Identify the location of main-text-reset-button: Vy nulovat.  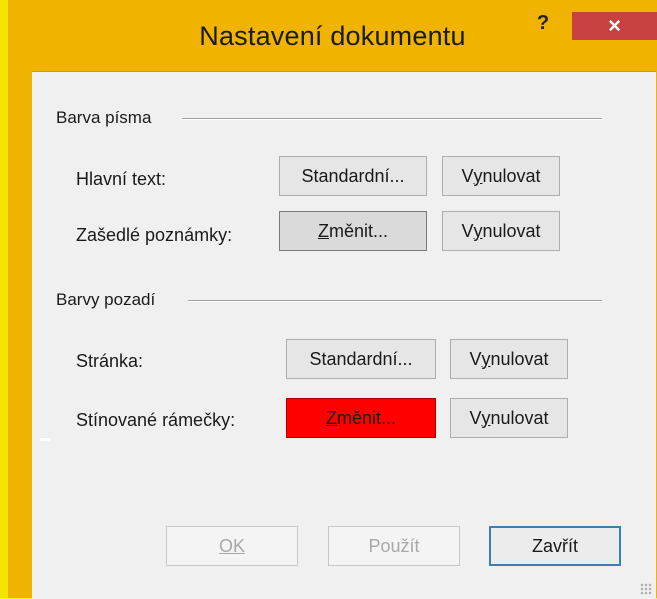
(501, 176).